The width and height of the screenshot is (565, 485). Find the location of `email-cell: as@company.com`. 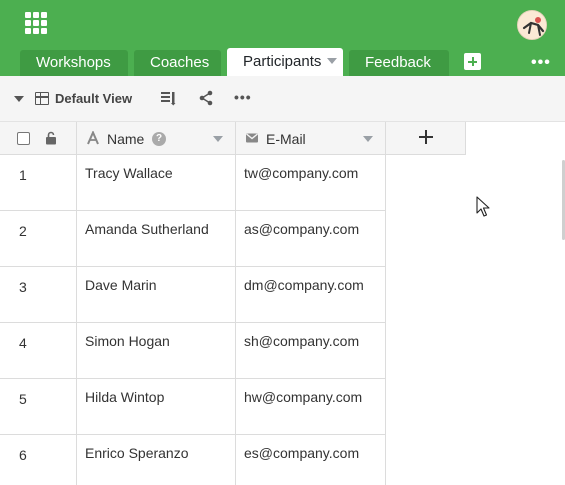

email-cell: as@company.com is located at coordinates (311, 239).